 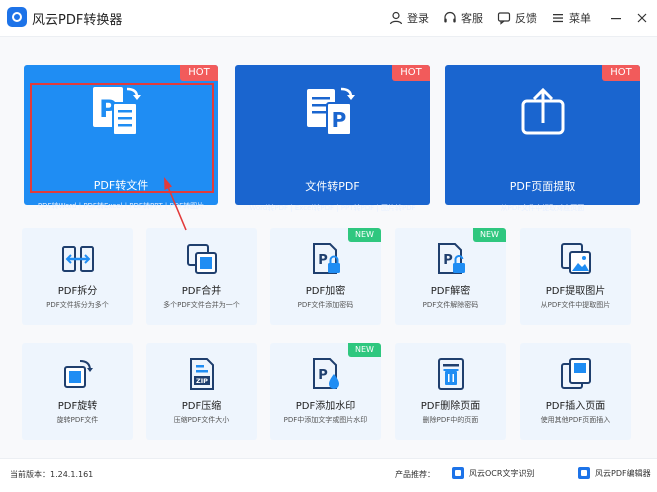 What do you see at coordinates (450, 291) in the screenshot?
I see `tool-title: PDF解密` at bounding box center [450, 291].